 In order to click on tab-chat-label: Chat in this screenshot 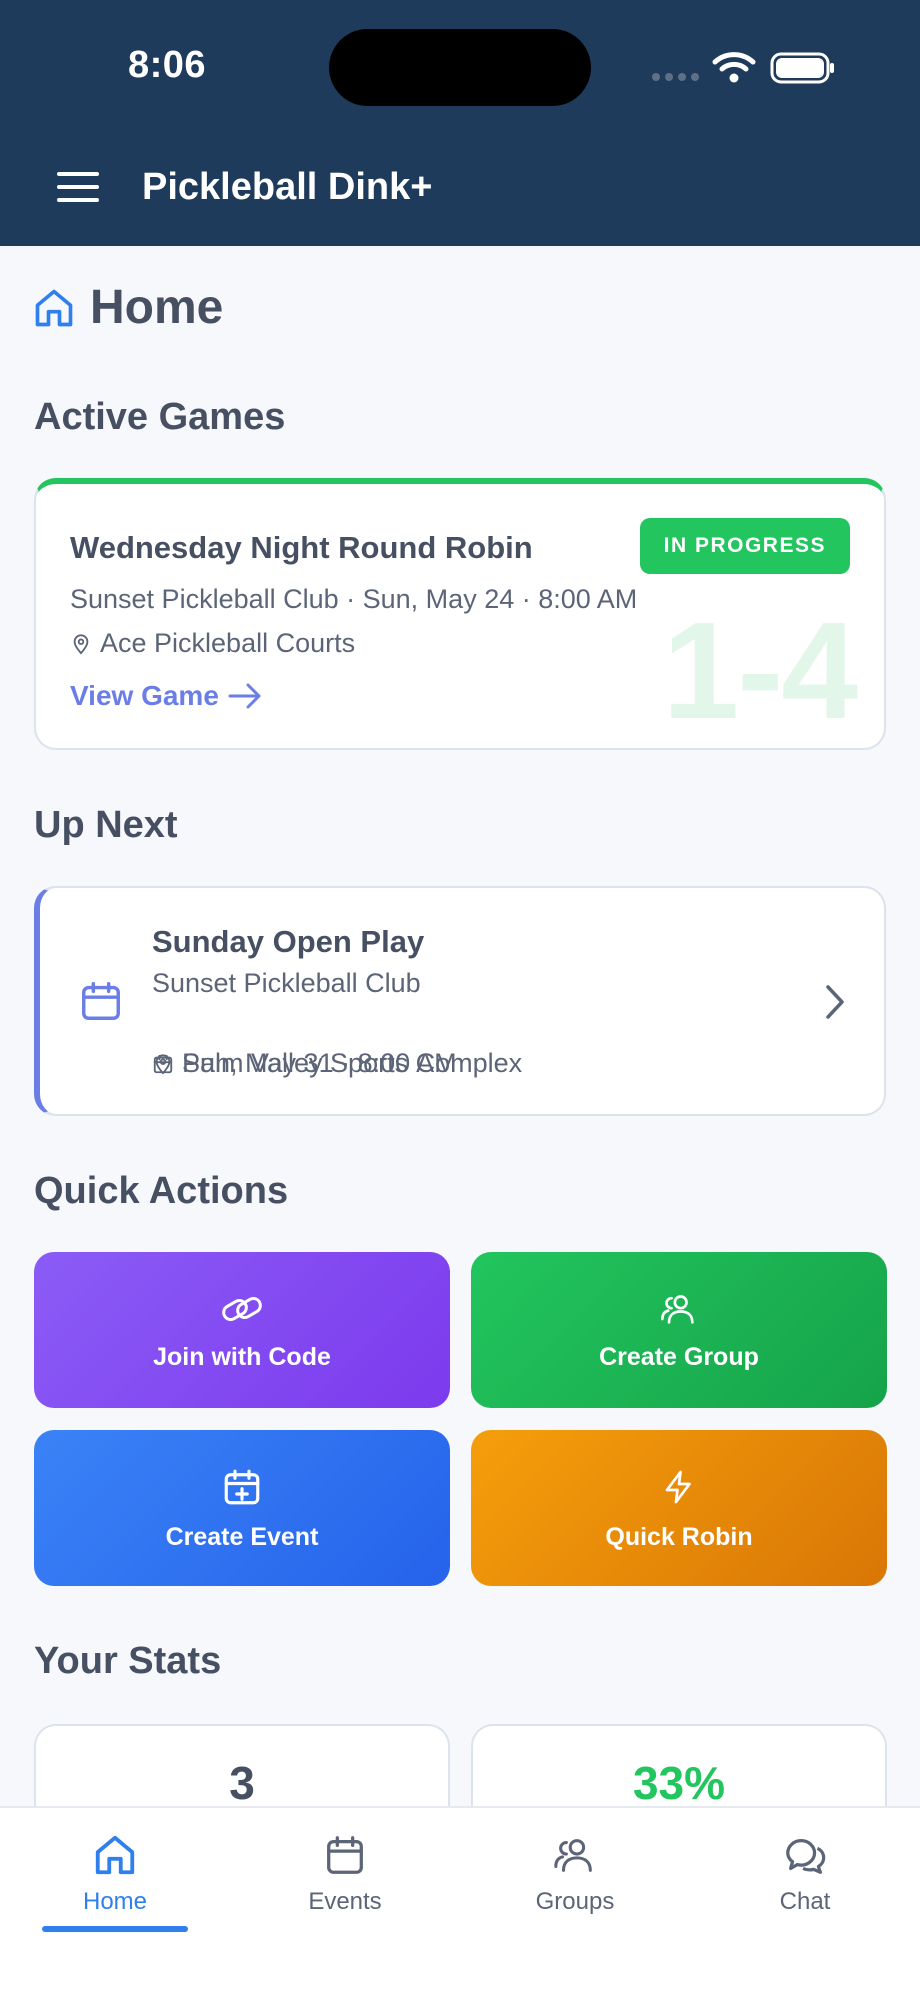, I will do `click(805, 1901)`.